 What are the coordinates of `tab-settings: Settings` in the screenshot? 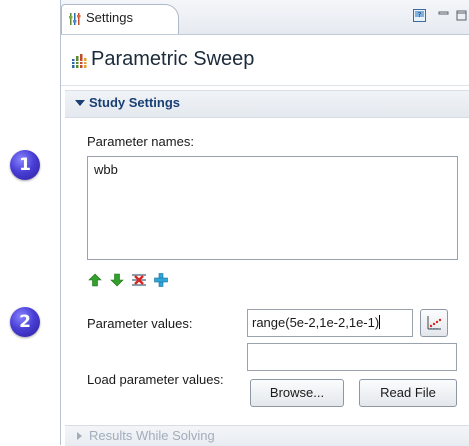 It's located at (120, 19).